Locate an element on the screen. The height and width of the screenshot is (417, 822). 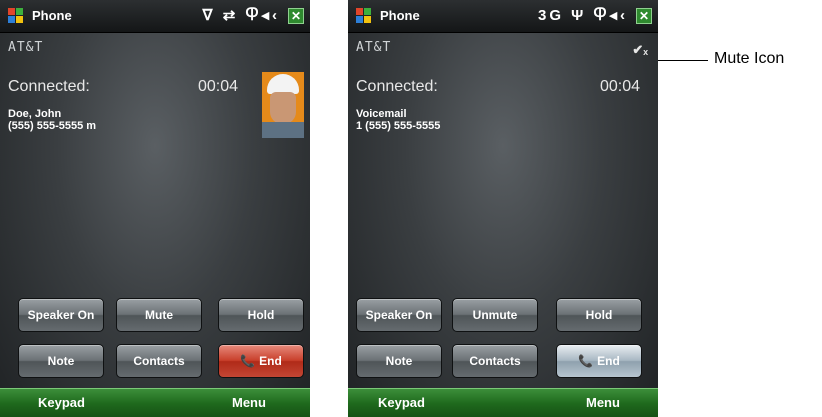
mute-icon: ✔ₓ is located at coordinates (640, 49).